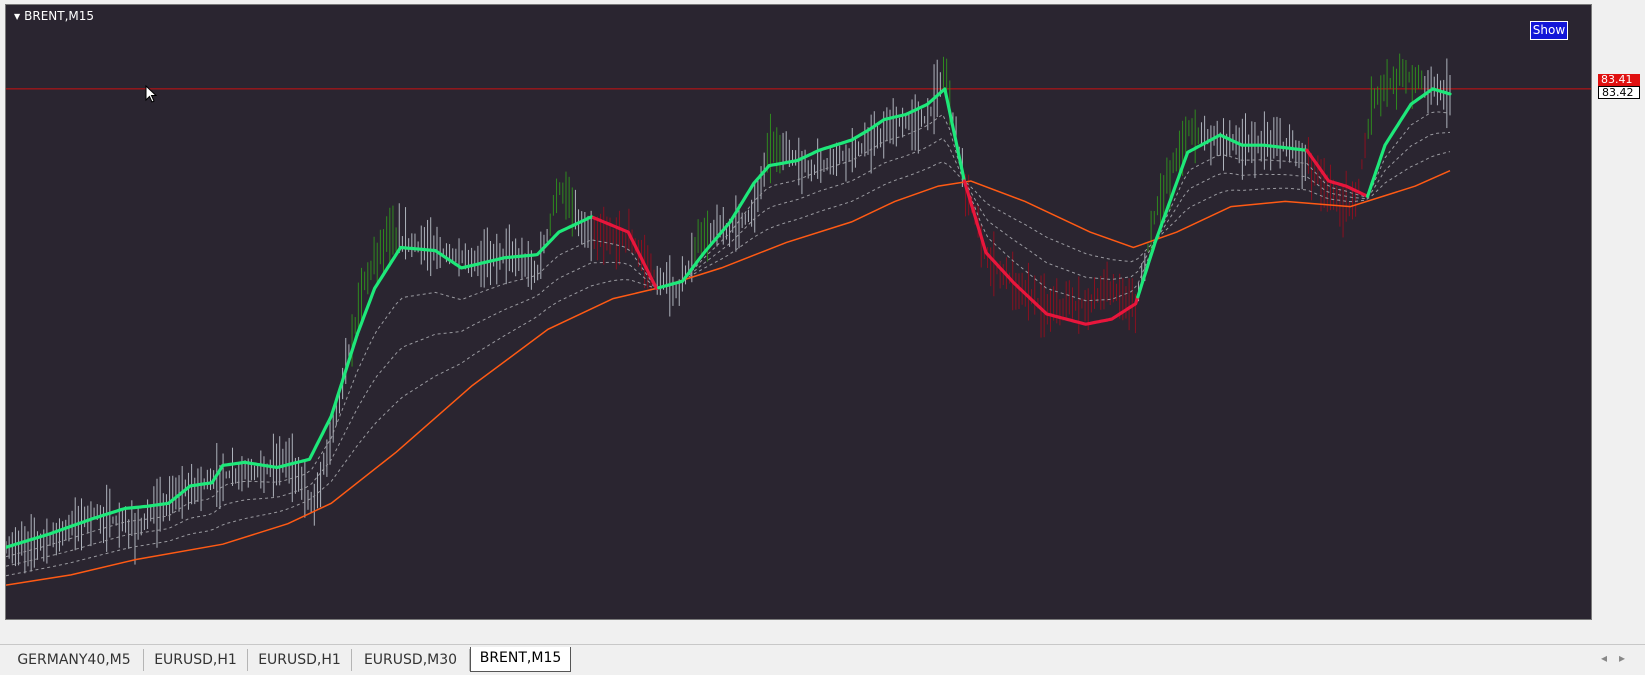  Describe the element at coordinates (411, 660) in the screenshot. I see `tab-eurusd-m30: EURUSD,M30` at that location.